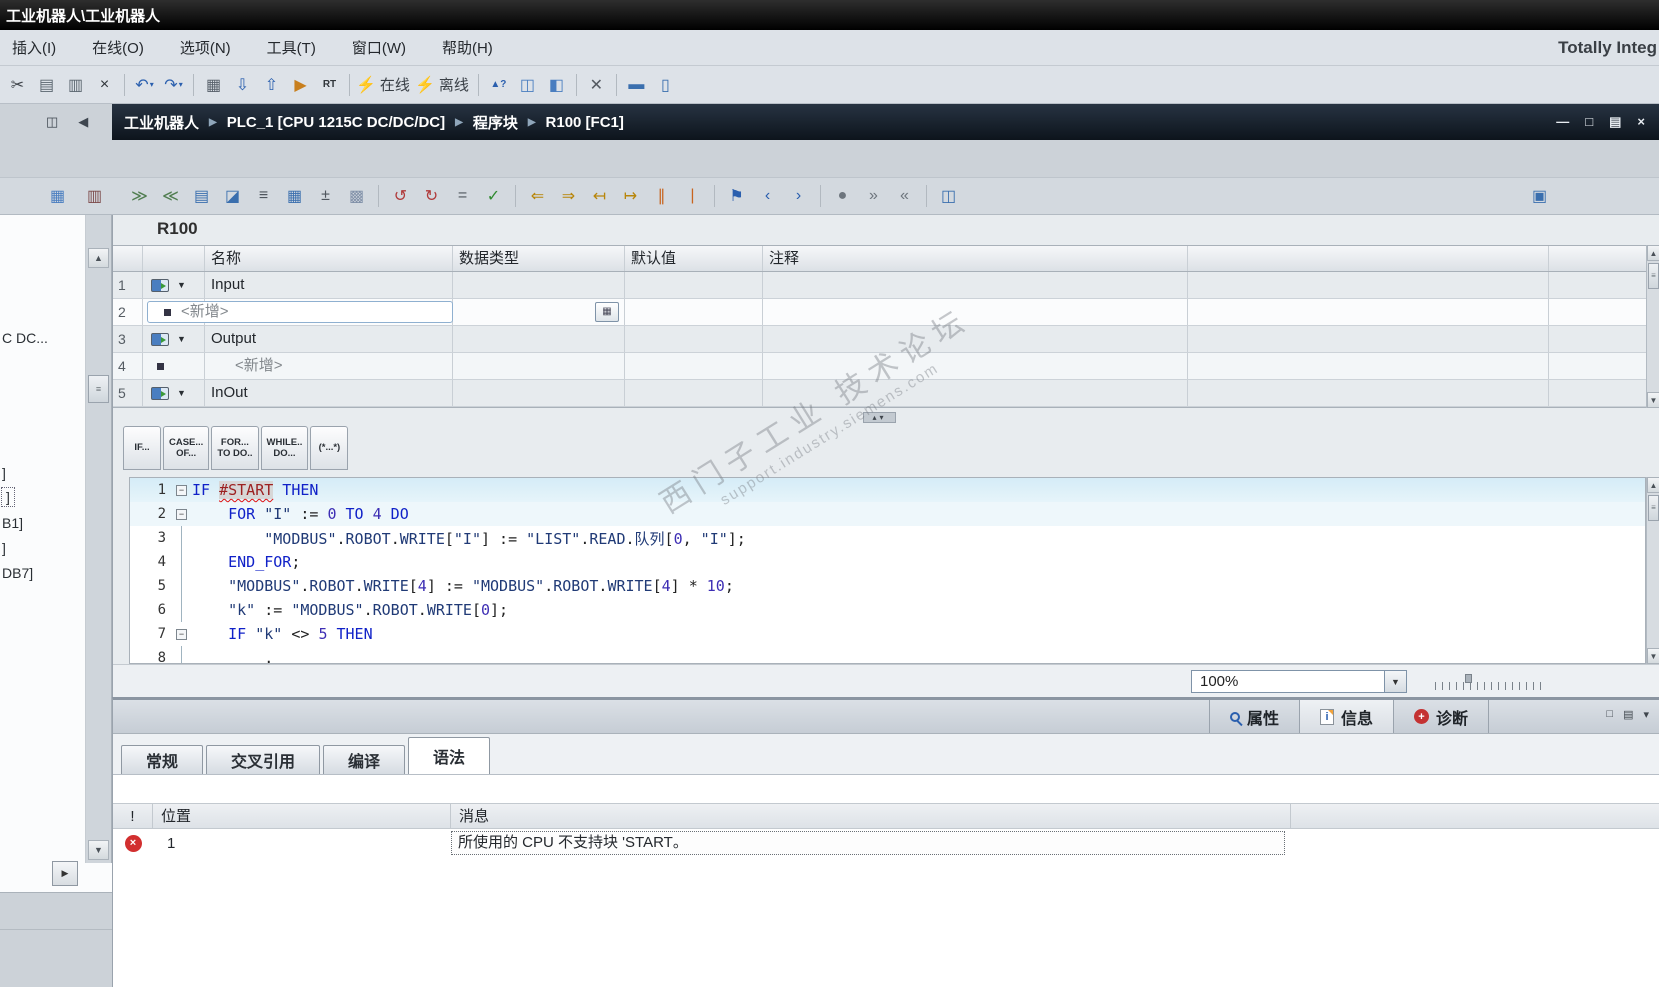 This screenshot has width=1659, height=987. I want to click on column-header-name: 名称, so click(329, 258).